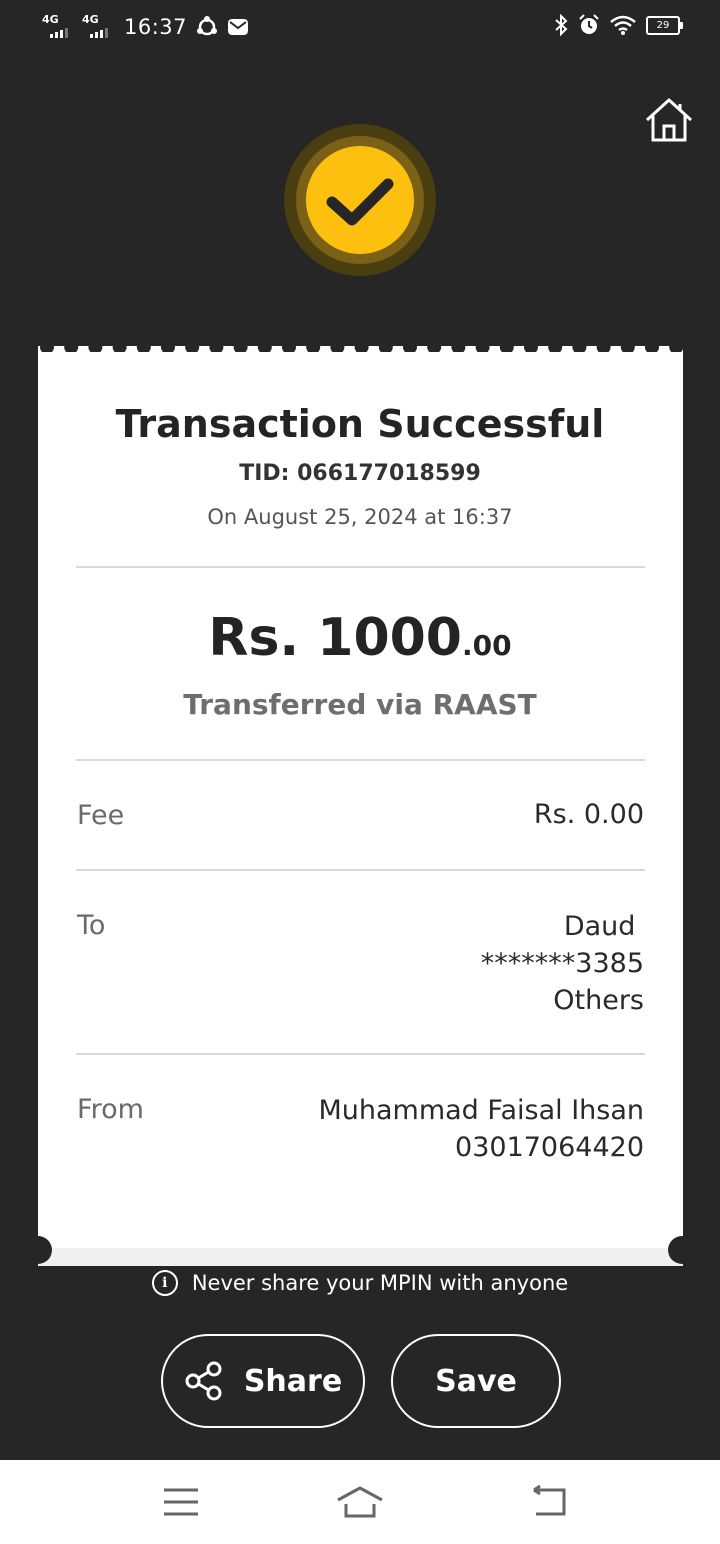 The image size is (720, 1544). I want to click on fee-label: Fee, so click(101, 815).